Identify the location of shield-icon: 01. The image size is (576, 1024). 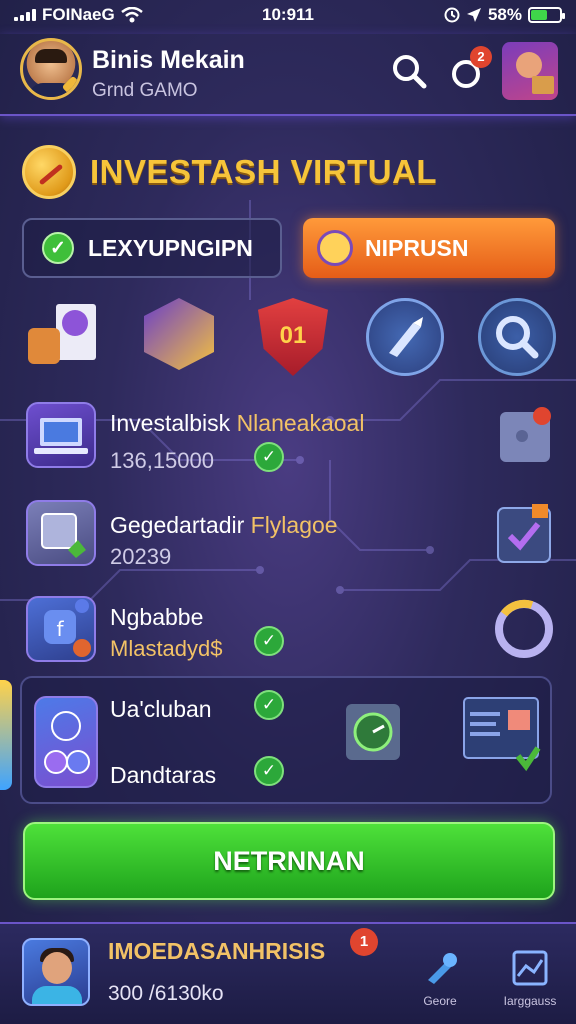
(293, 337).